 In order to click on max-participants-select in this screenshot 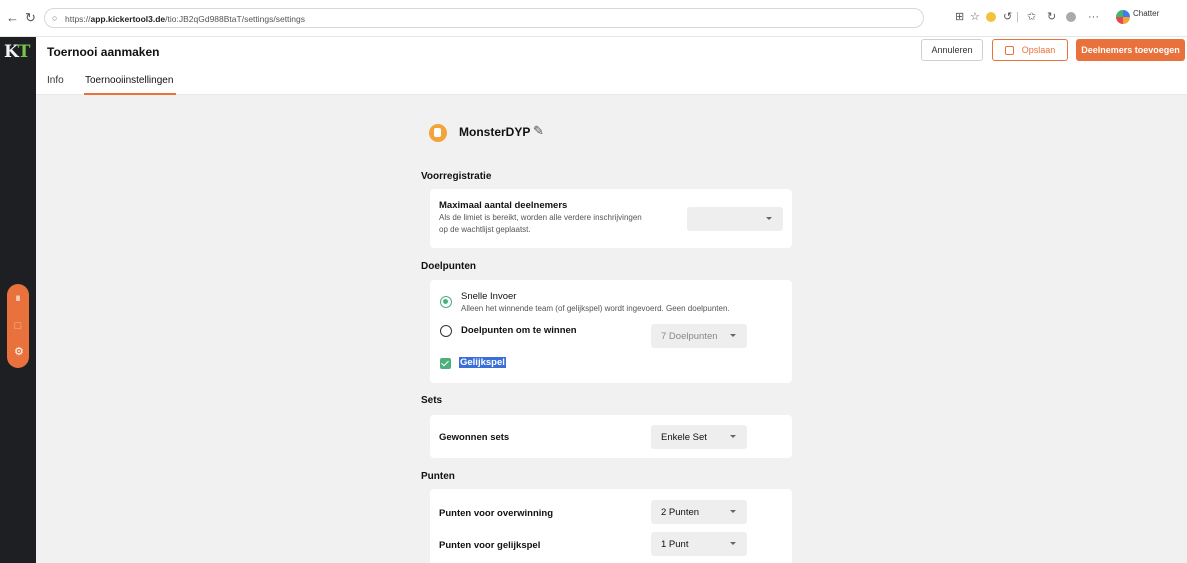, I will do `click(735, 219)`.